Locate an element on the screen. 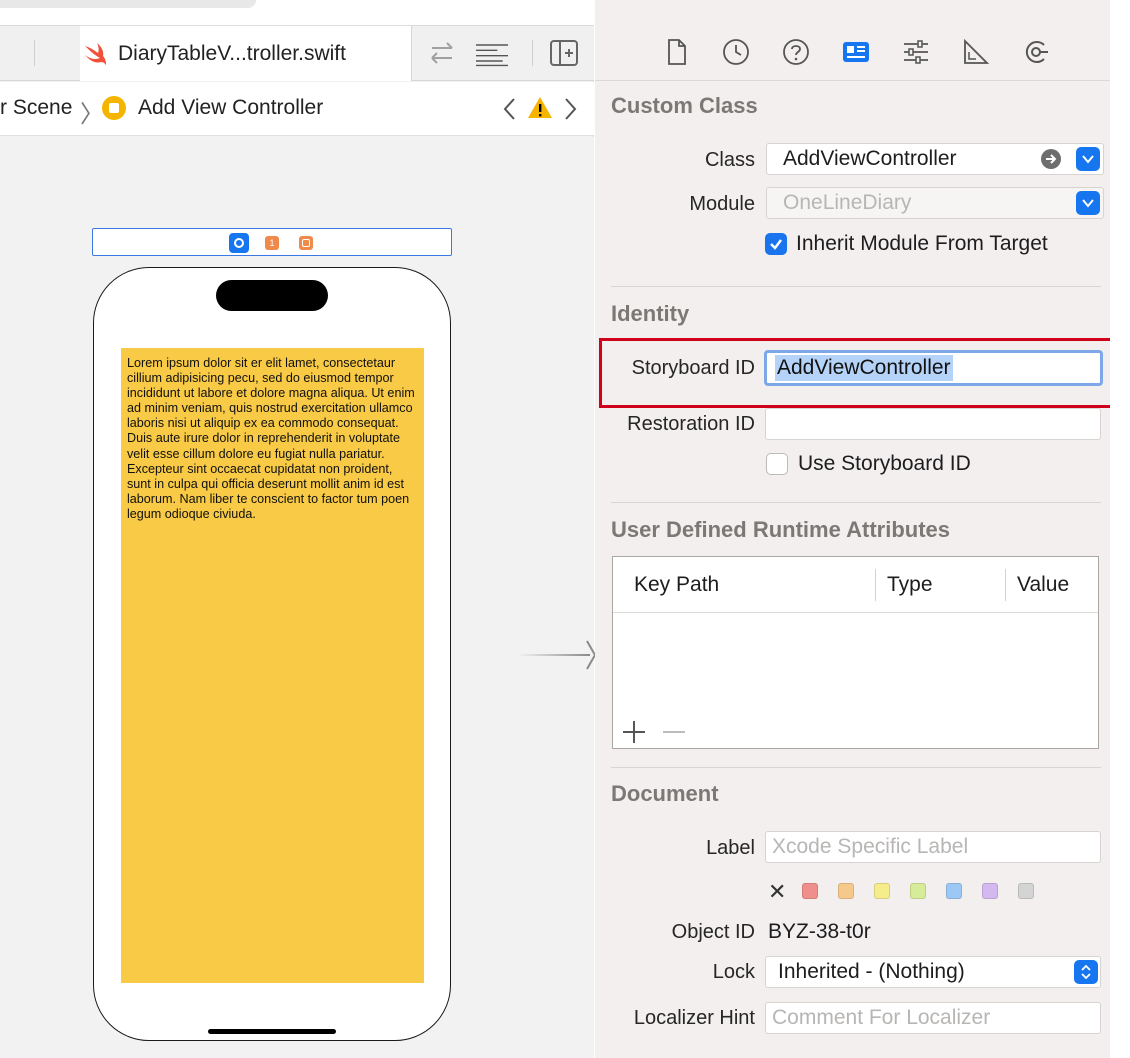 The width and height of the screenshot is (1130, 1058). module-combobox: OneLineDiary is located at coordinates (935, 203).